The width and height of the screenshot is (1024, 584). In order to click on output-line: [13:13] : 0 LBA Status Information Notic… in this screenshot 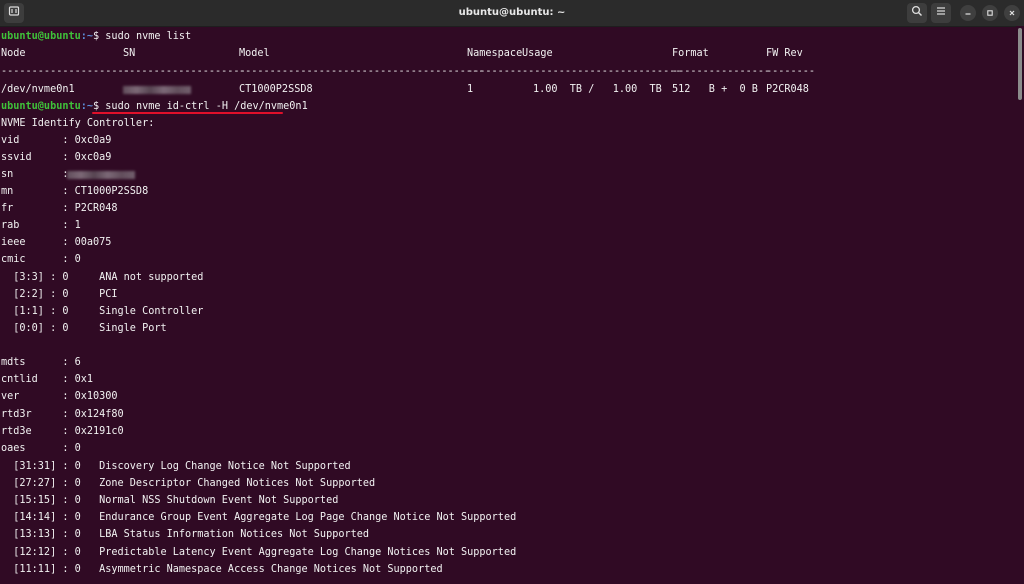, I will do `click(185, 534)`.